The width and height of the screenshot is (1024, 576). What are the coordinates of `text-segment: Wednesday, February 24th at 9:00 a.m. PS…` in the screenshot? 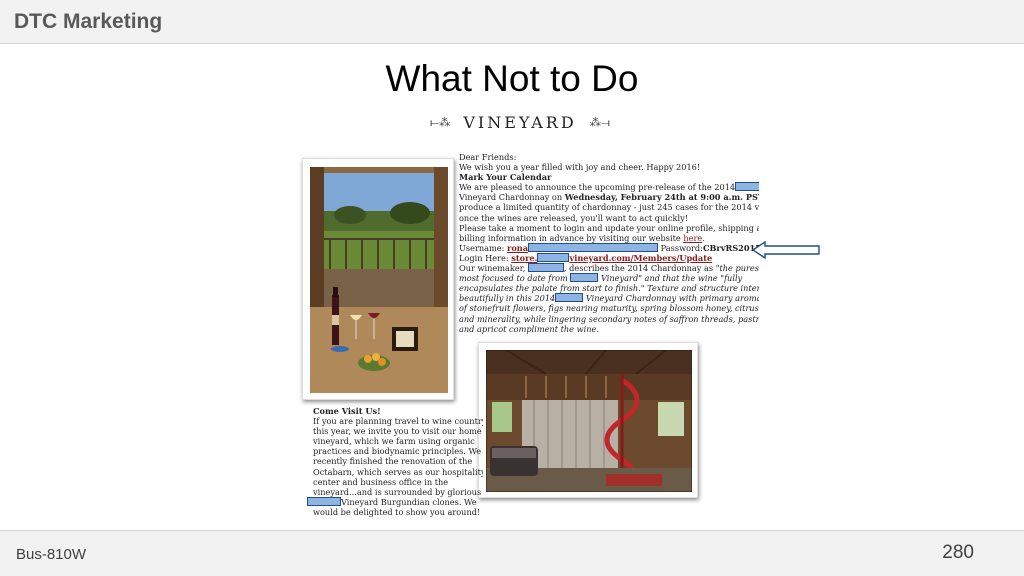 It's located at (661, 197).